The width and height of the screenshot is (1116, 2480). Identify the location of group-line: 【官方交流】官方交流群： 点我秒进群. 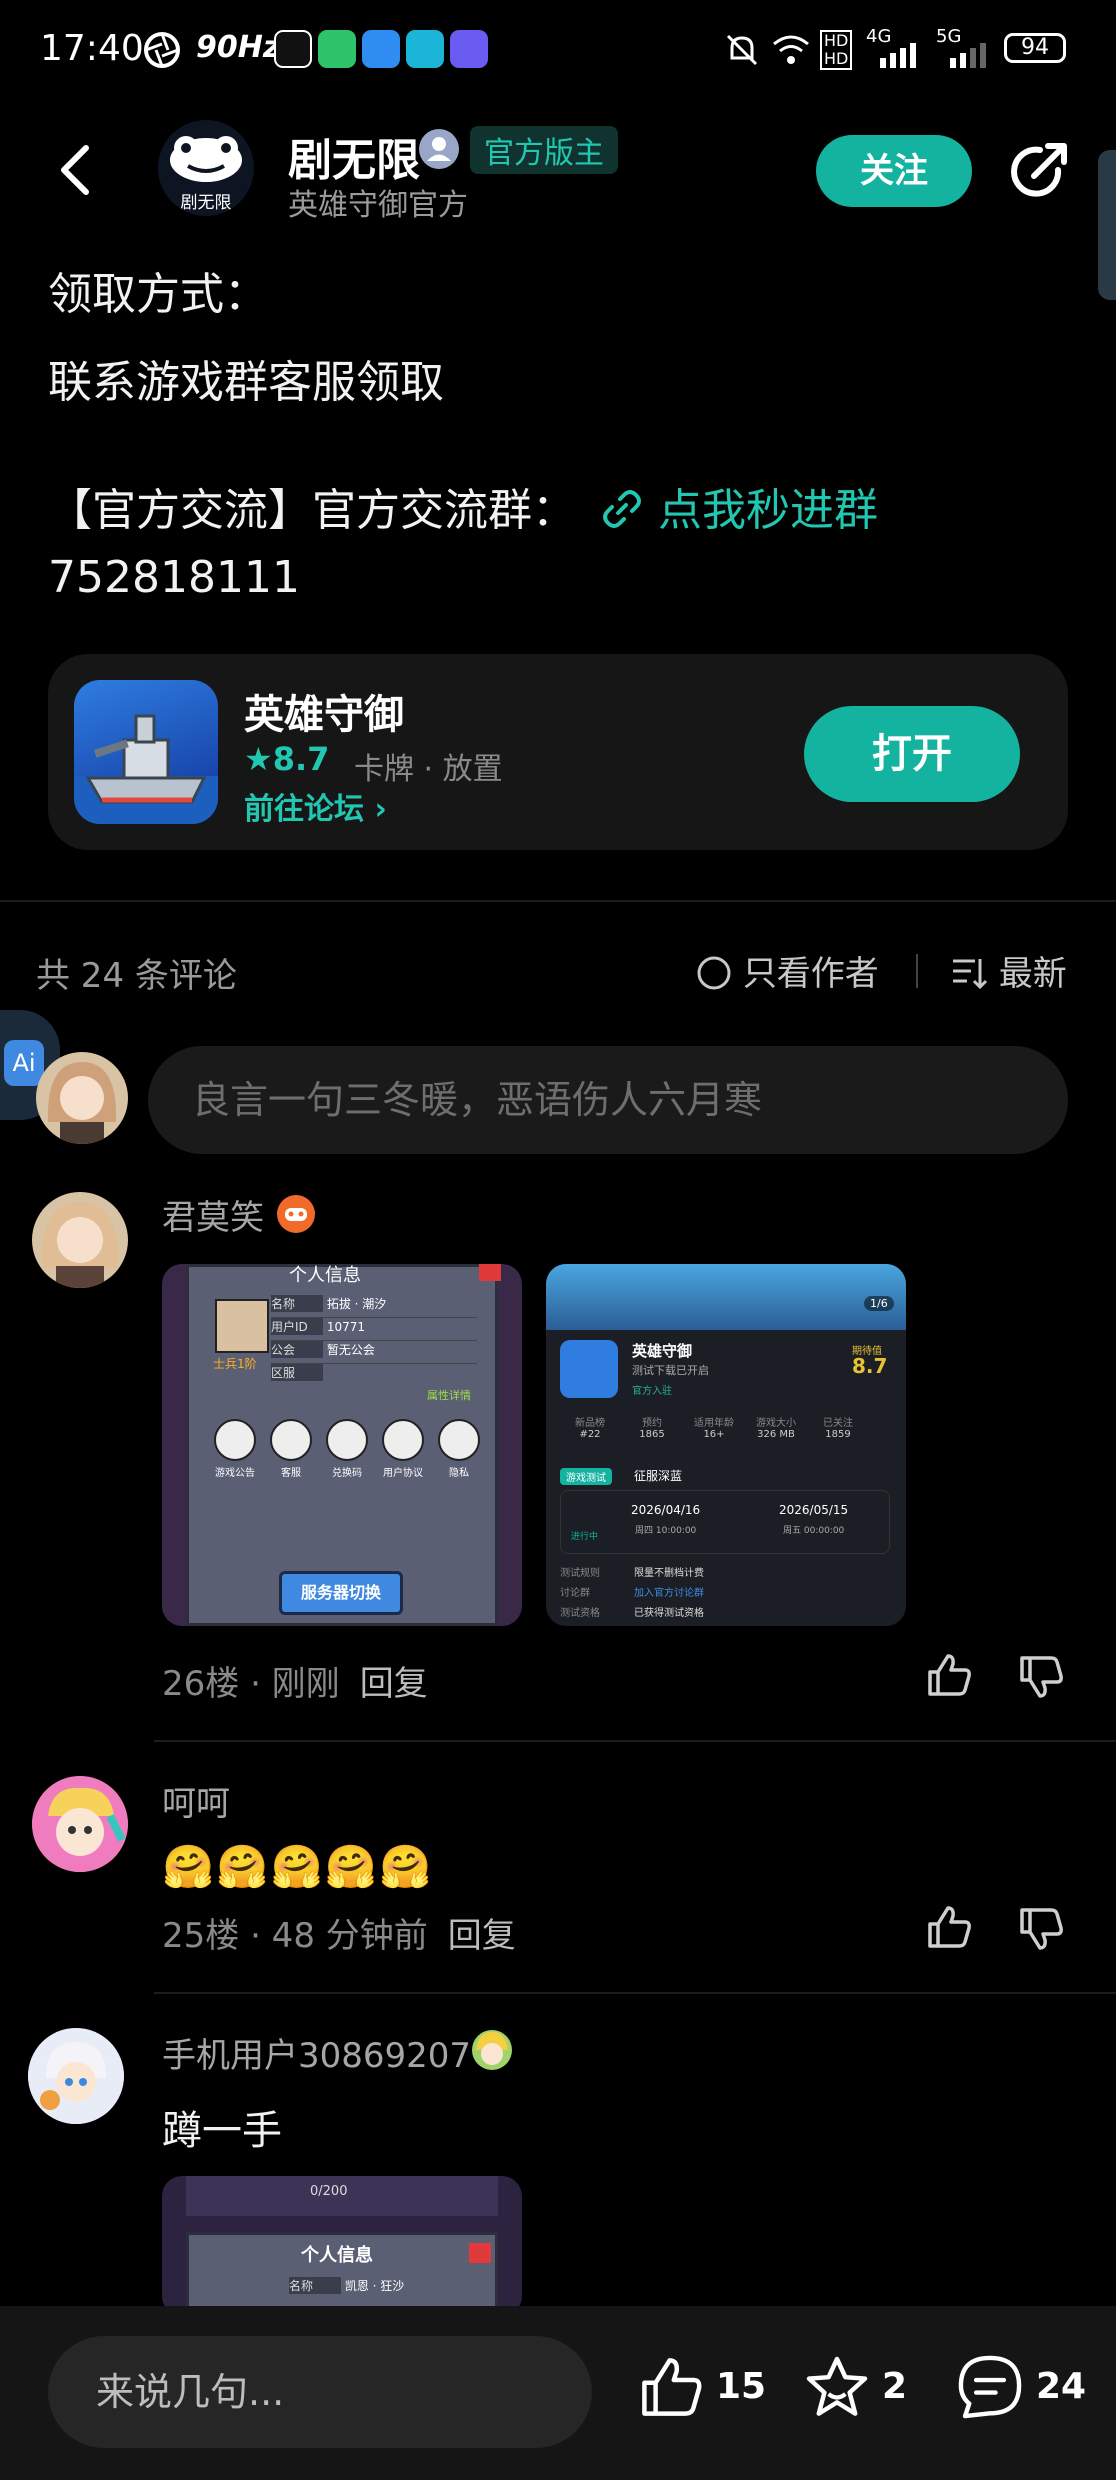
(463, 506).